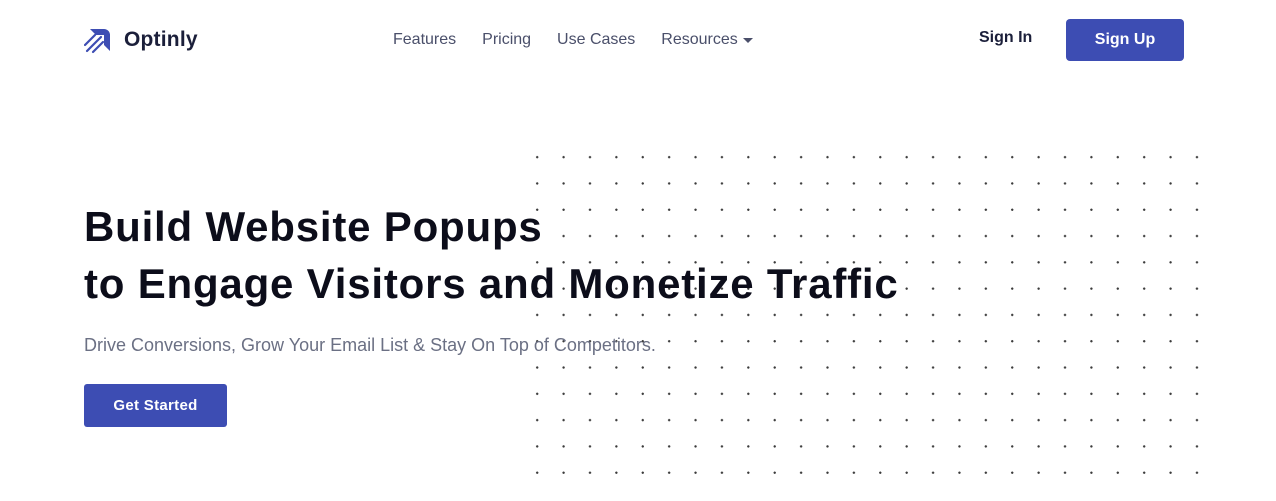  I want to click on caret-down-icon, so click(747, 40).